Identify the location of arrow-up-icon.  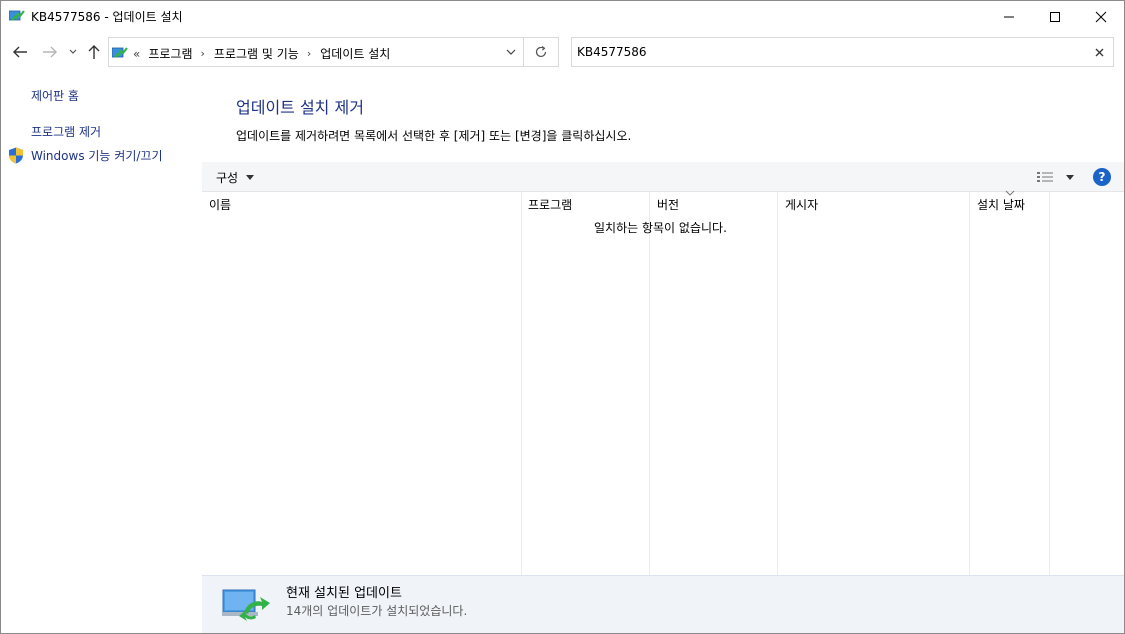
(94, 52).